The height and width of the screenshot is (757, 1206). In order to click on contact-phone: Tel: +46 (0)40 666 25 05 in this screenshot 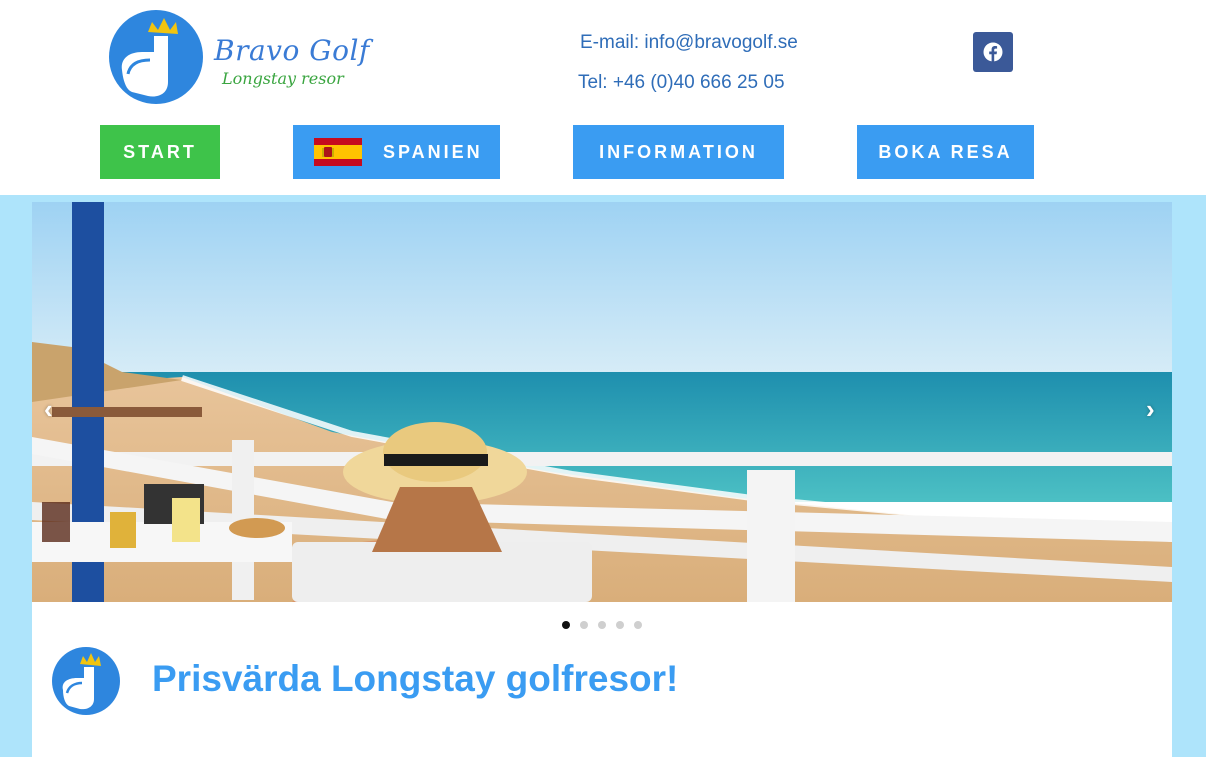, I will do `click(681, 83)`.